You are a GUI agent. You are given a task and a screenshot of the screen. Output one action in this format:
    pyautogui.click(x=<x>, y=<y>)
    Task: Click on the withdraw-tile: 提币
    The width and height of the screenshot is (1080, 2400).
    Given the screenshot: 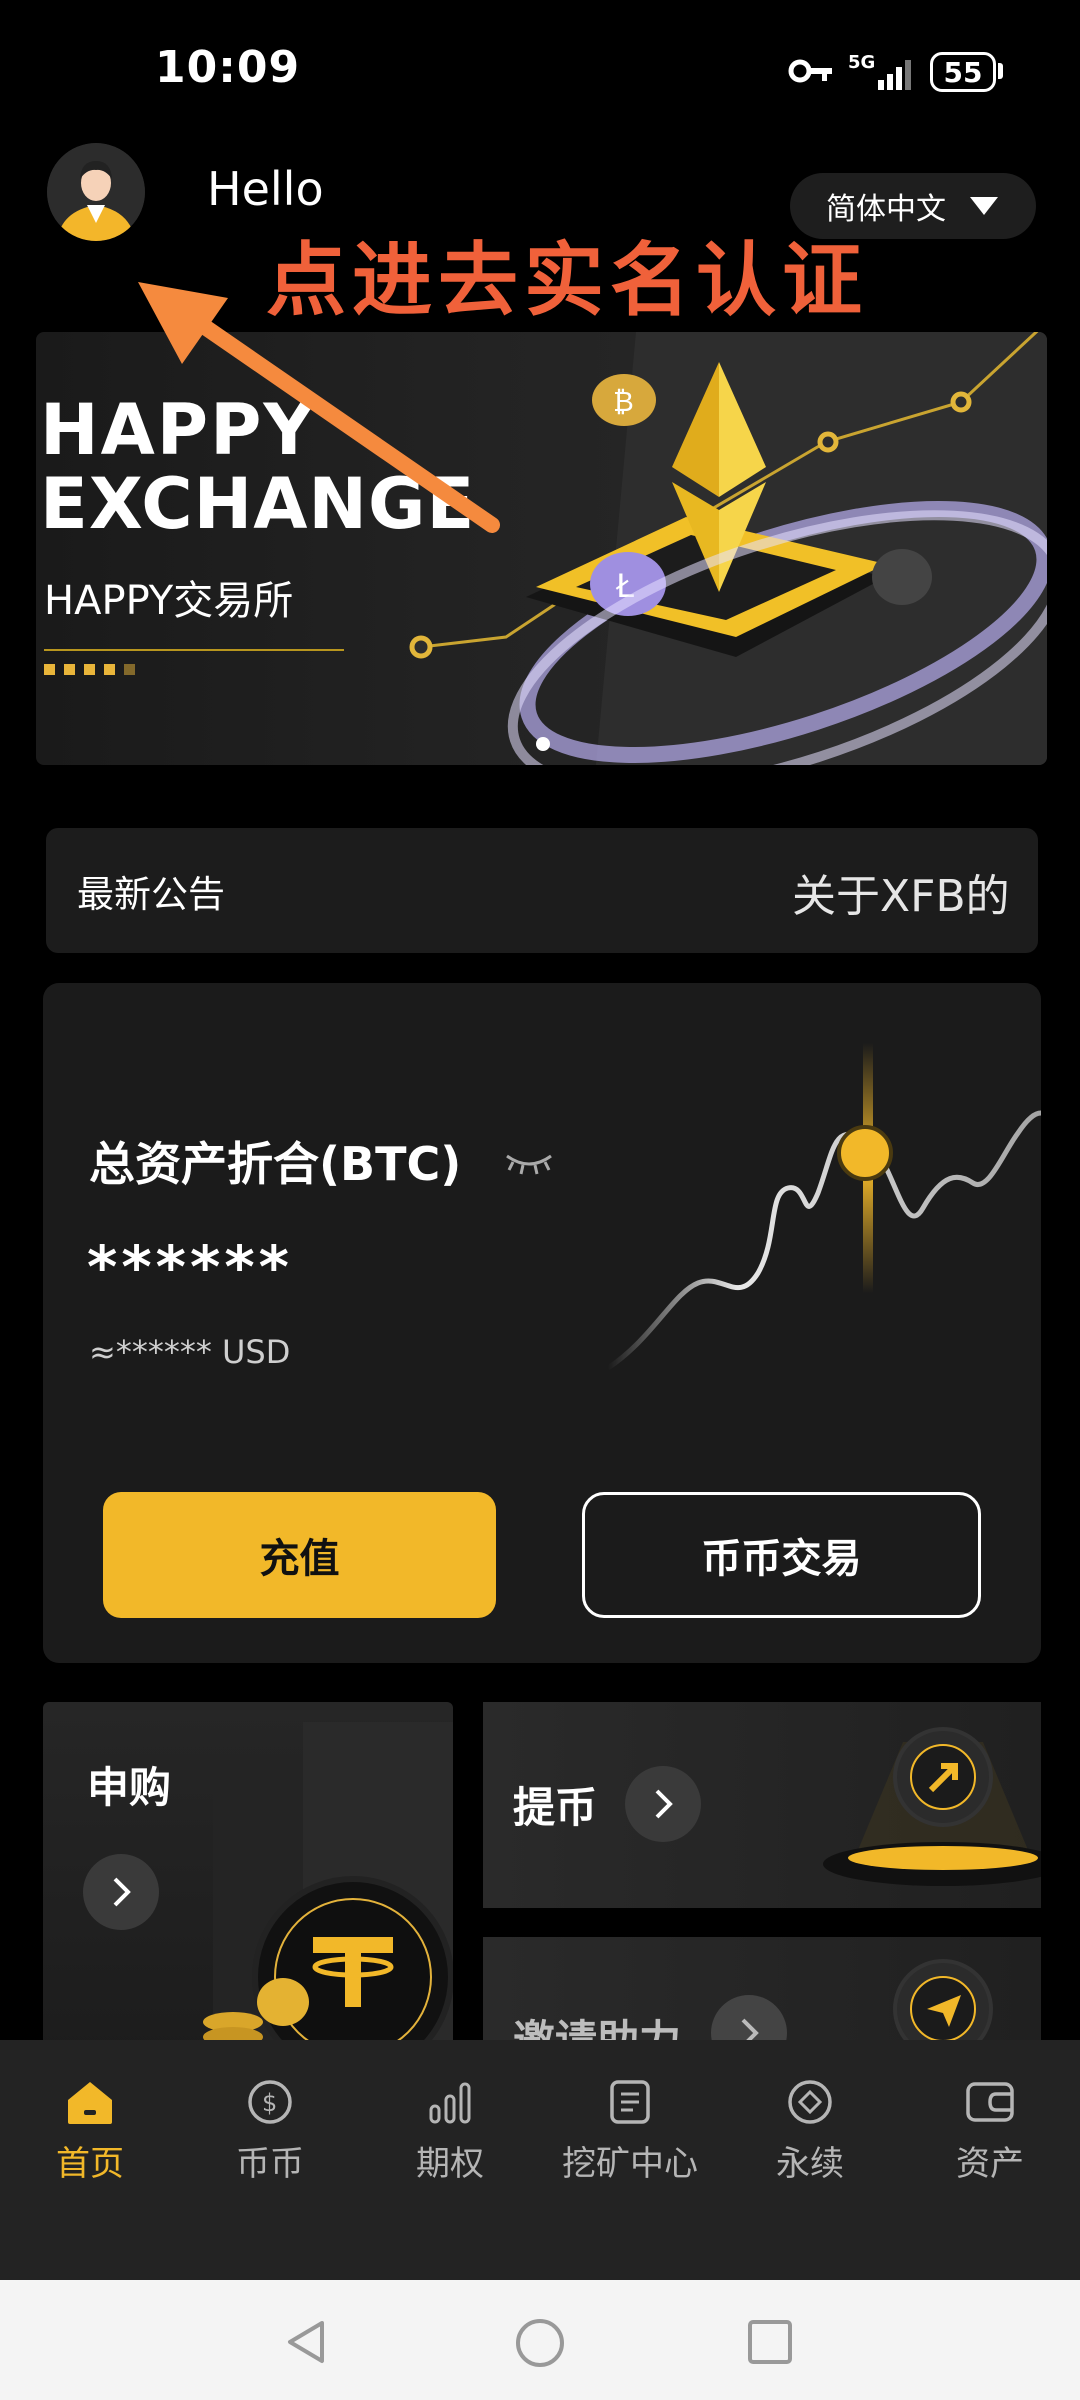 What is the action you would take?
    pyautogui.click(x=762, y=1805)
    